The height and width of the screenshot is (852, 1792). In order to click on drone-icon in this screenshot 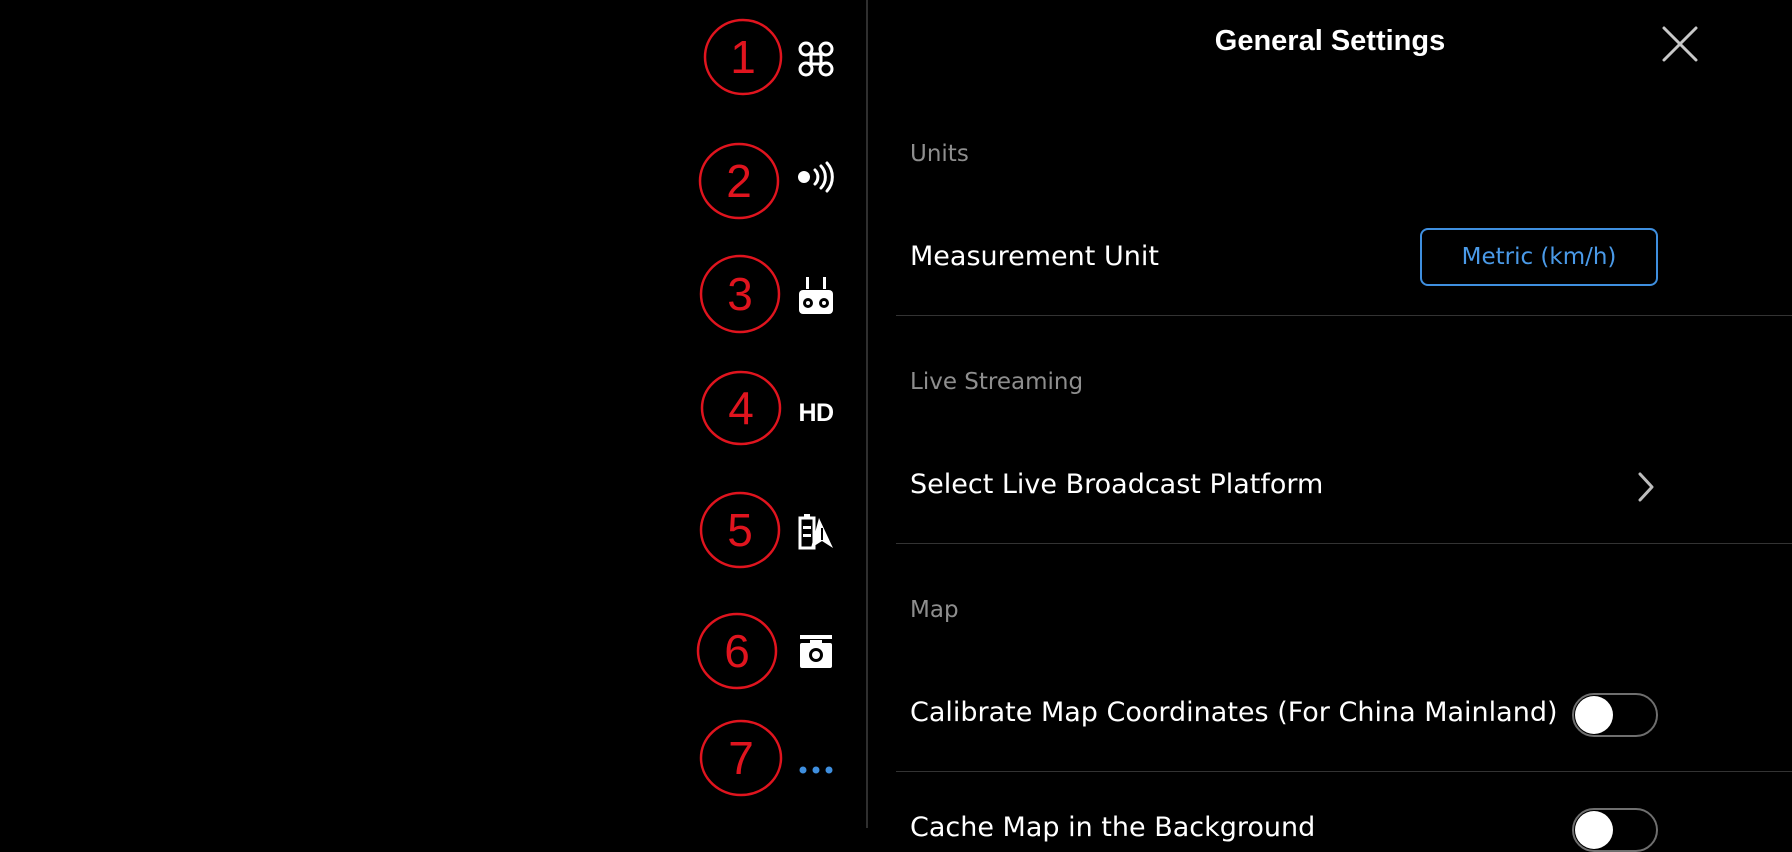, I will do `click(816, 59)`.